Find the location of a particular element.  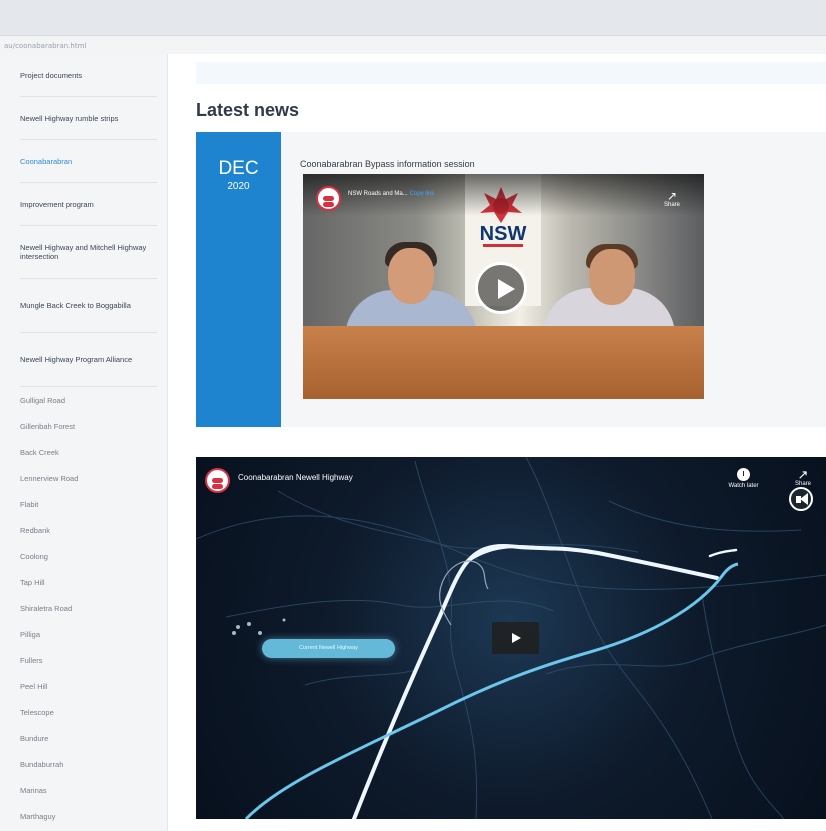

video-channel-title: NSW Roads and Ma... Copy link is located at coordinates (391, 194).